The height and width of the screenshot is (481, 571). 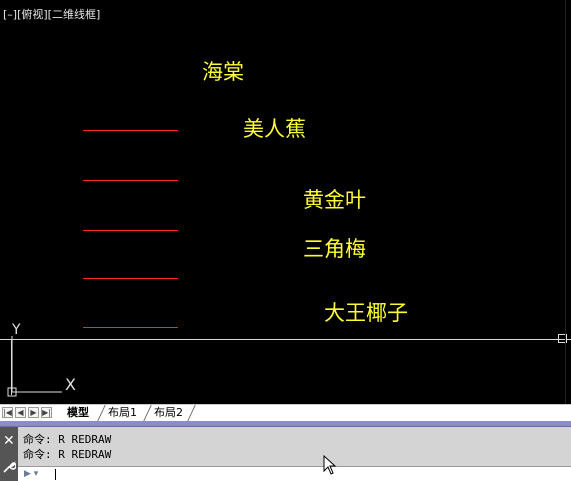 What do you see at coordinates (565, 202) in the screenshot?
I see `viewport-edge` at bounding box center [565, 202].